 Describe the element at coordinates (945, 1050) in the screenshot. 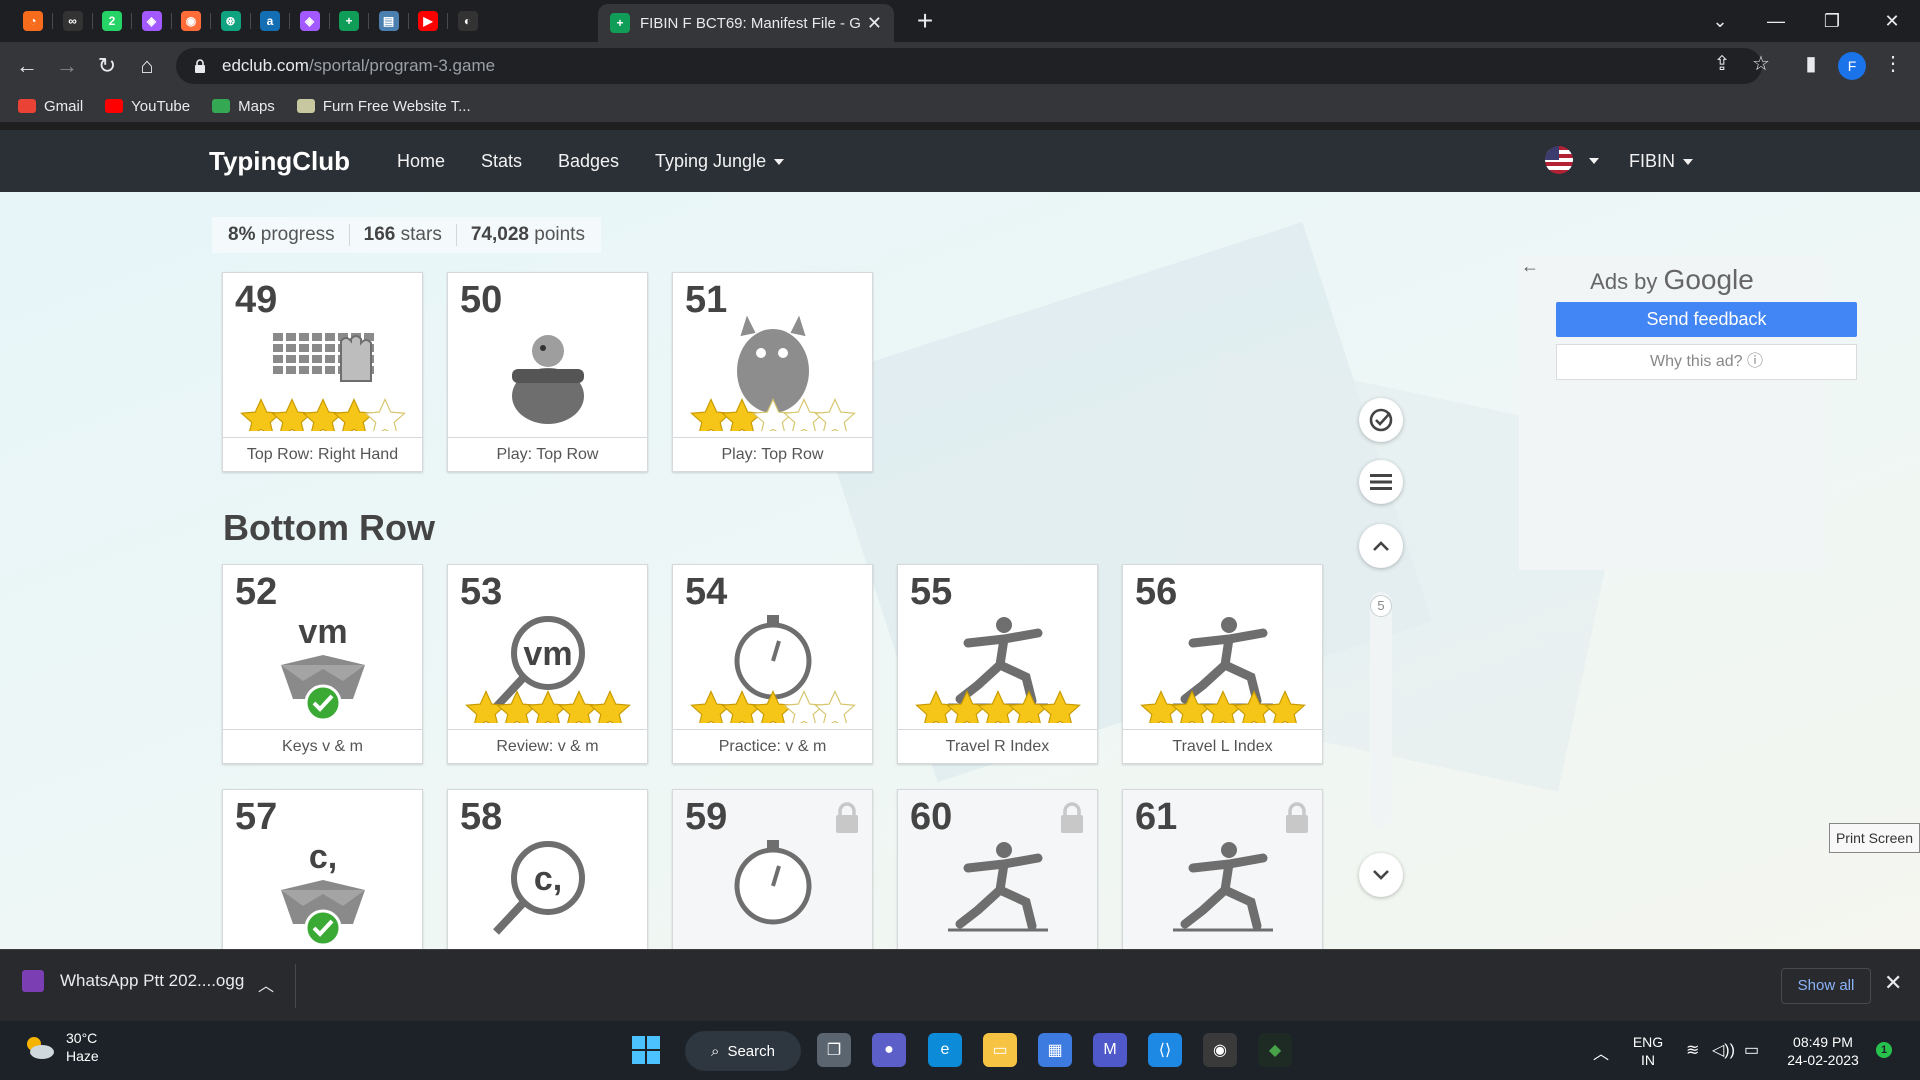

I see `edge-icon: e` at that location.